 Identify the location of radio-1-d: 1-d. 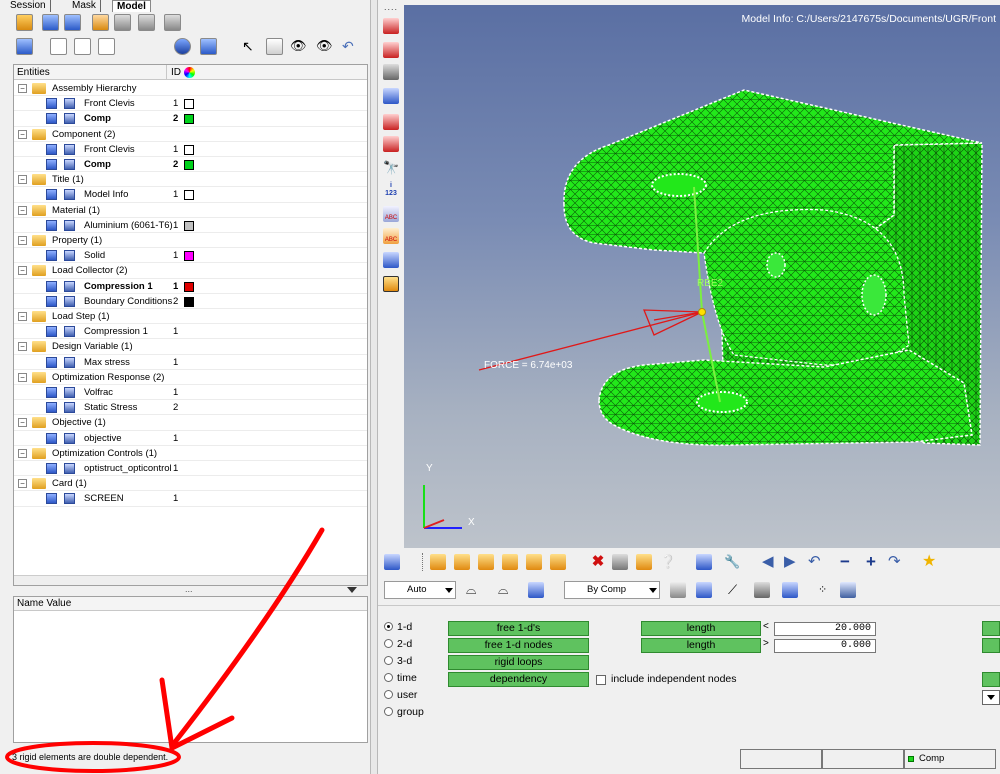
(398, 627).